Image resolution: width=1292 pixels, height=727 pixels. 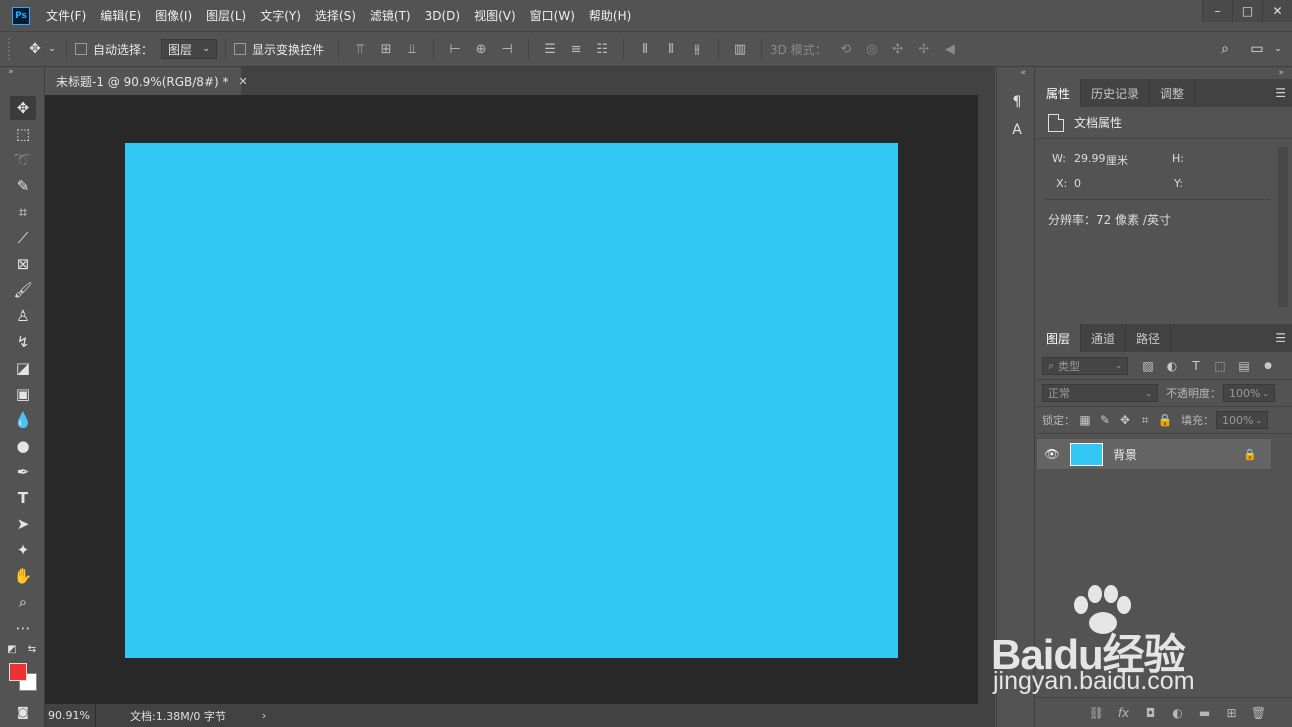 I want to click on auto-align-icon: ▥, so click(x=740, y=49).